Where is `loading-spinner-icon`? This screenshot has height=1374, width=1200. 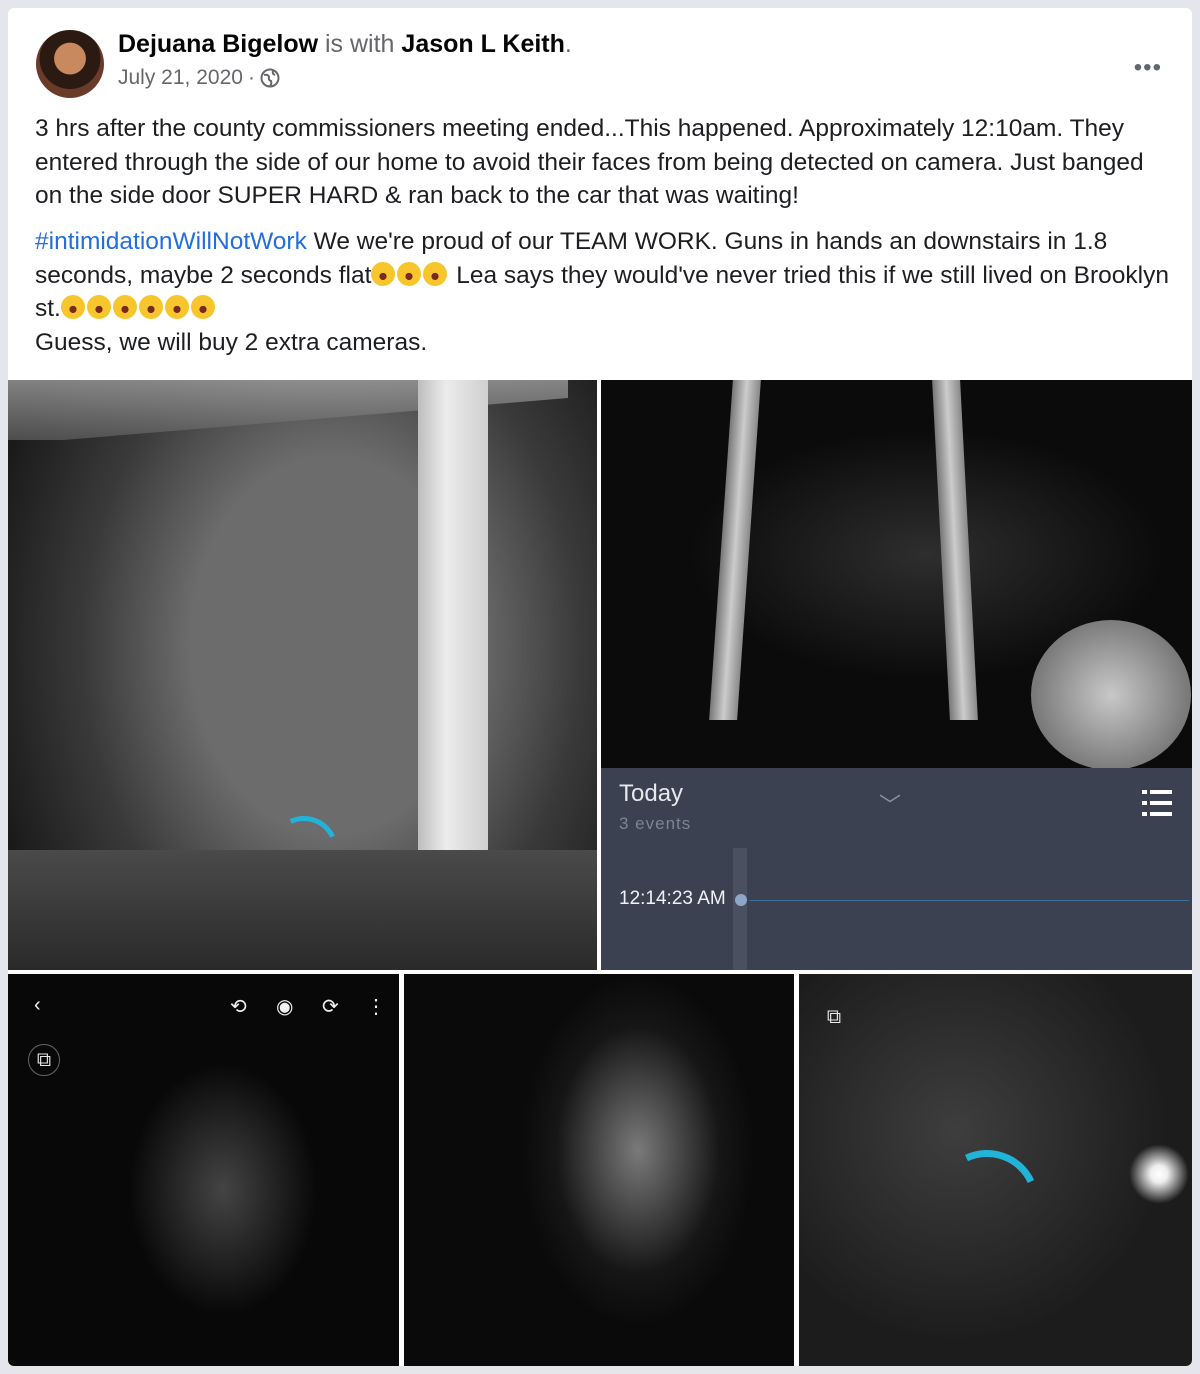 loading-spinner-icon is located at coordinates (987, 1202).